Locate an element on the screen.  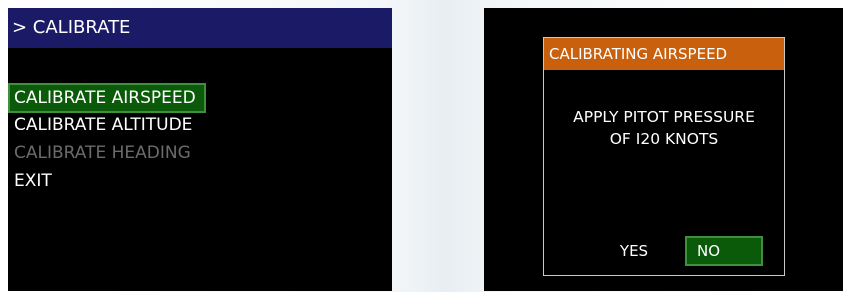
menu-item-calibrate-airspeed: CALIBRATE AIRSPEED is located at coordinates (107, 98).